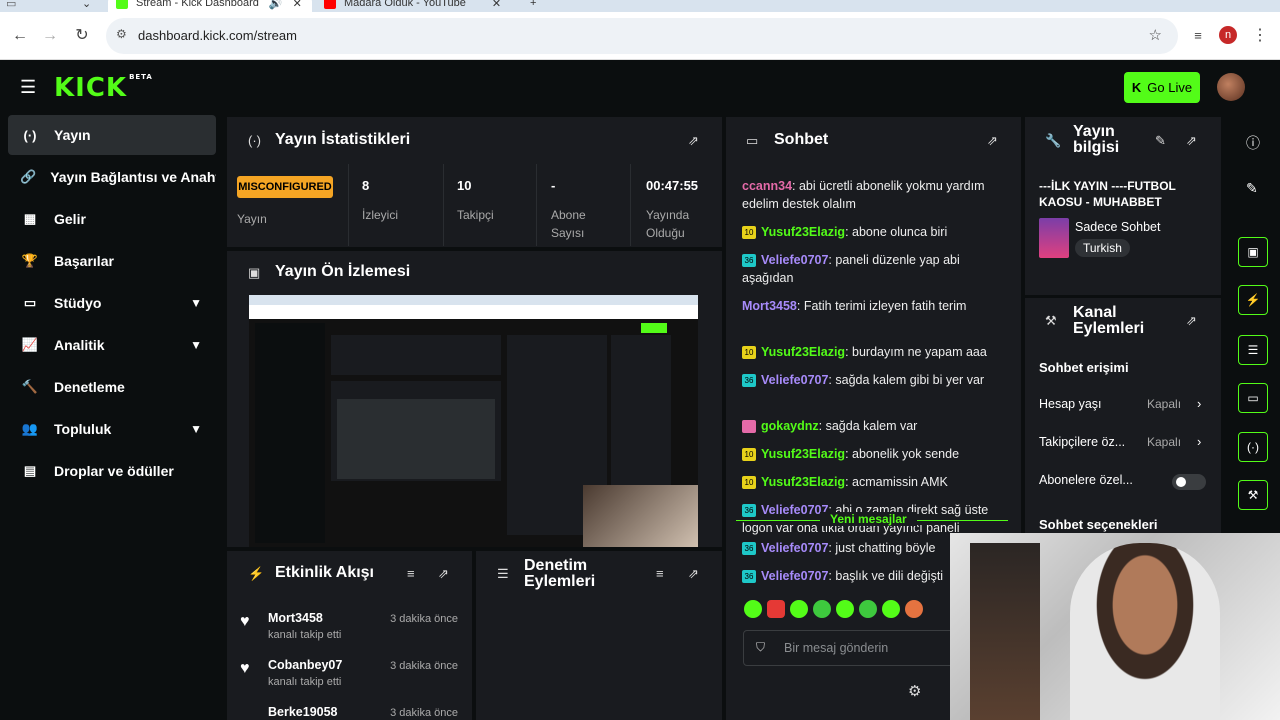 This screenshot has height=720, width=1280. What do you see at coordinates (1253, 252) in the screenshot?
I see `layout-panel-icon: ▣` at bounding box center [1253, 252].